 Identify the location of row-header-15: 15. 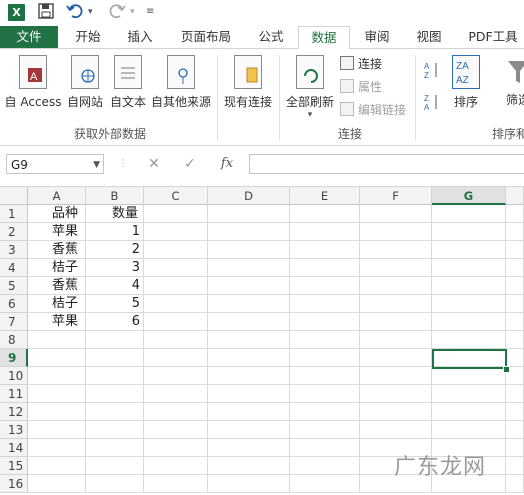
(14, 466).